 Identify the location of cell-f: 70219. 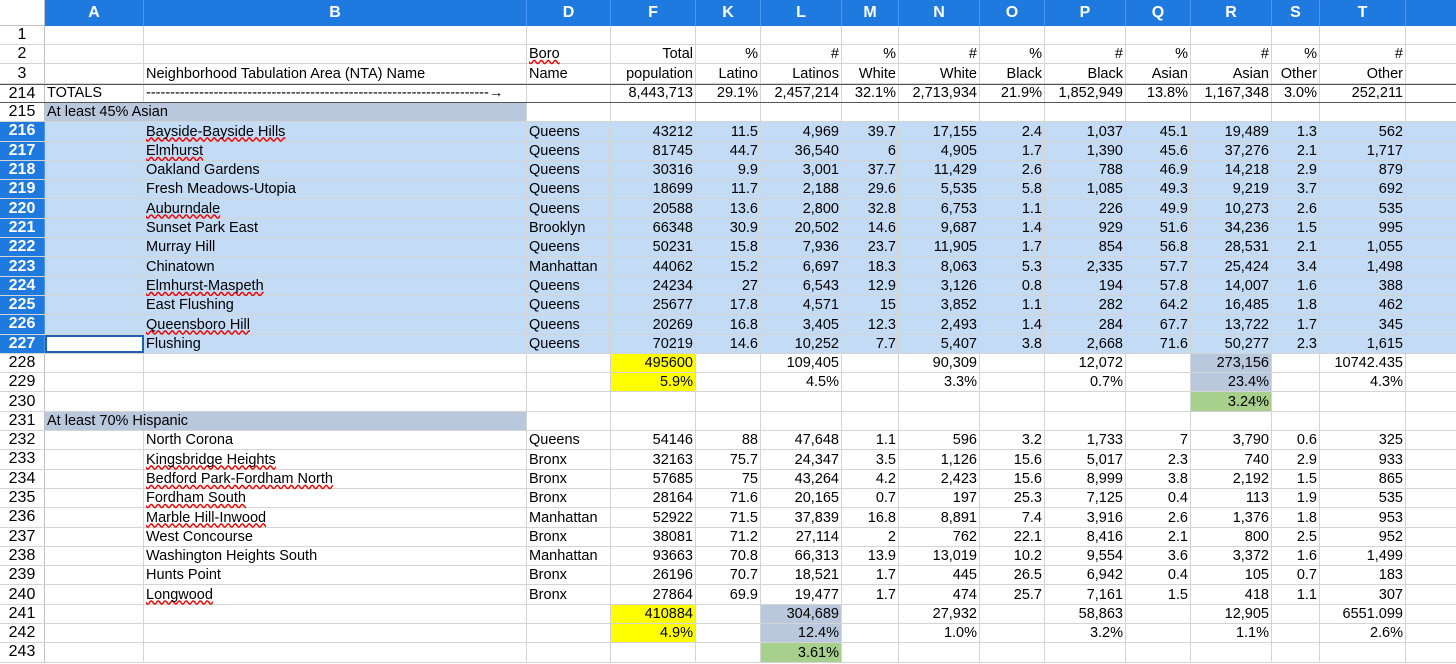
(653, 343).